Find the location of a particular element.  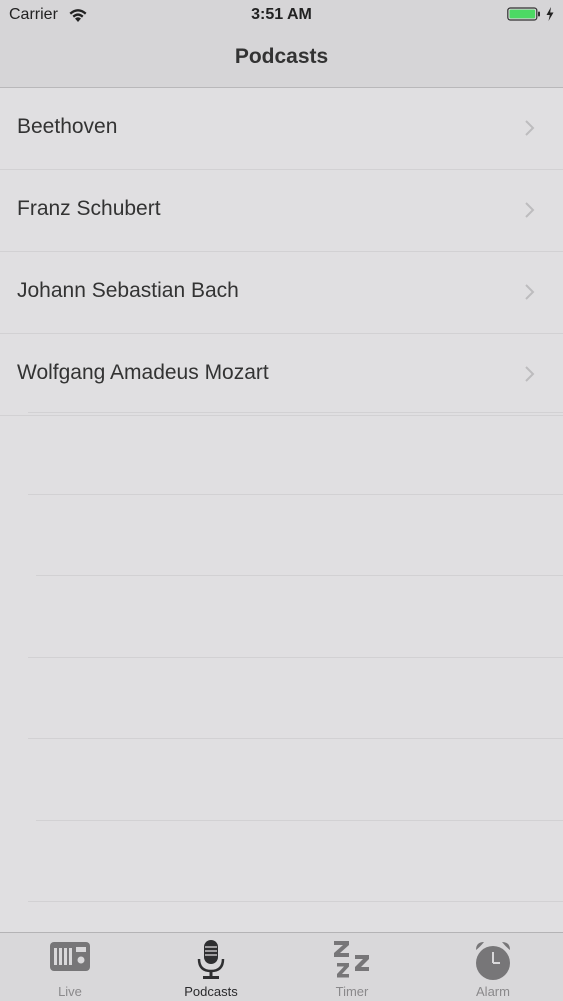

tab-label: Timer is located at coordinates (352, 991).